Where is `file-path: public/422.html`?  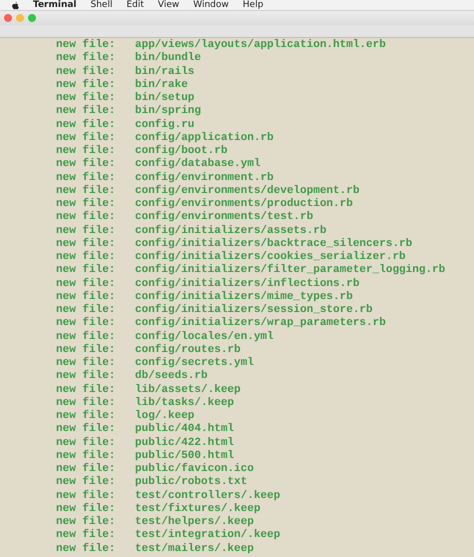 file-path: public/422.html is located at coordinates (184, 443).